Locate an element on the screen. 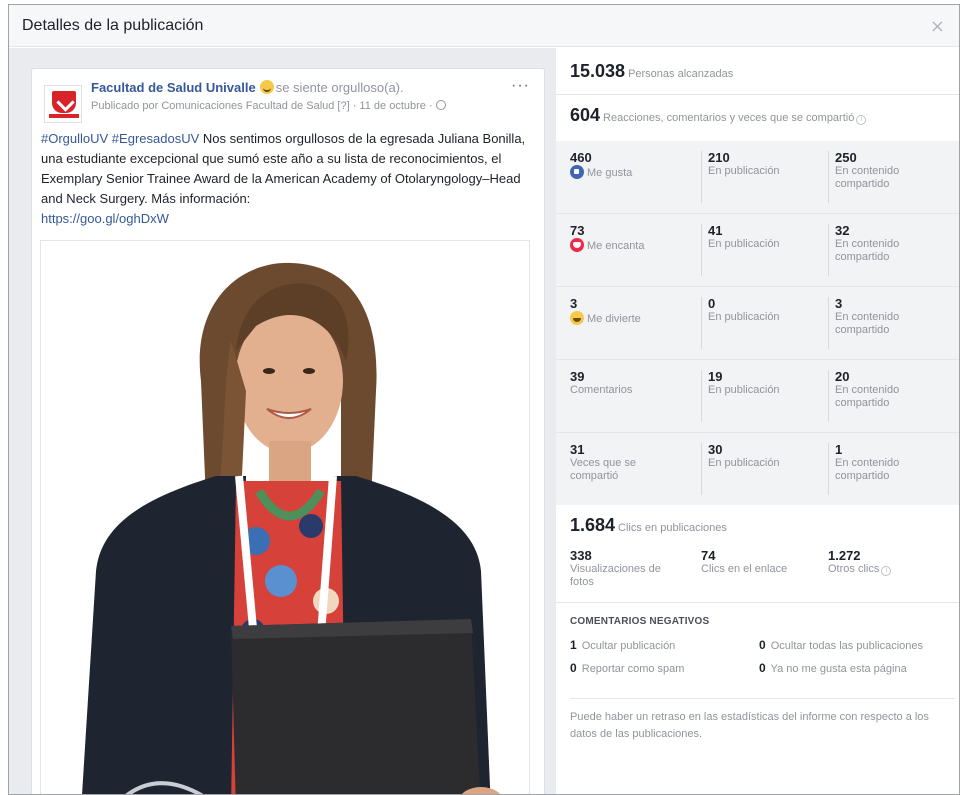 This screenshot has height=795, width=965. link-clicks-stat: 74 Clics en el enlace is located at coordinates (744, 561).